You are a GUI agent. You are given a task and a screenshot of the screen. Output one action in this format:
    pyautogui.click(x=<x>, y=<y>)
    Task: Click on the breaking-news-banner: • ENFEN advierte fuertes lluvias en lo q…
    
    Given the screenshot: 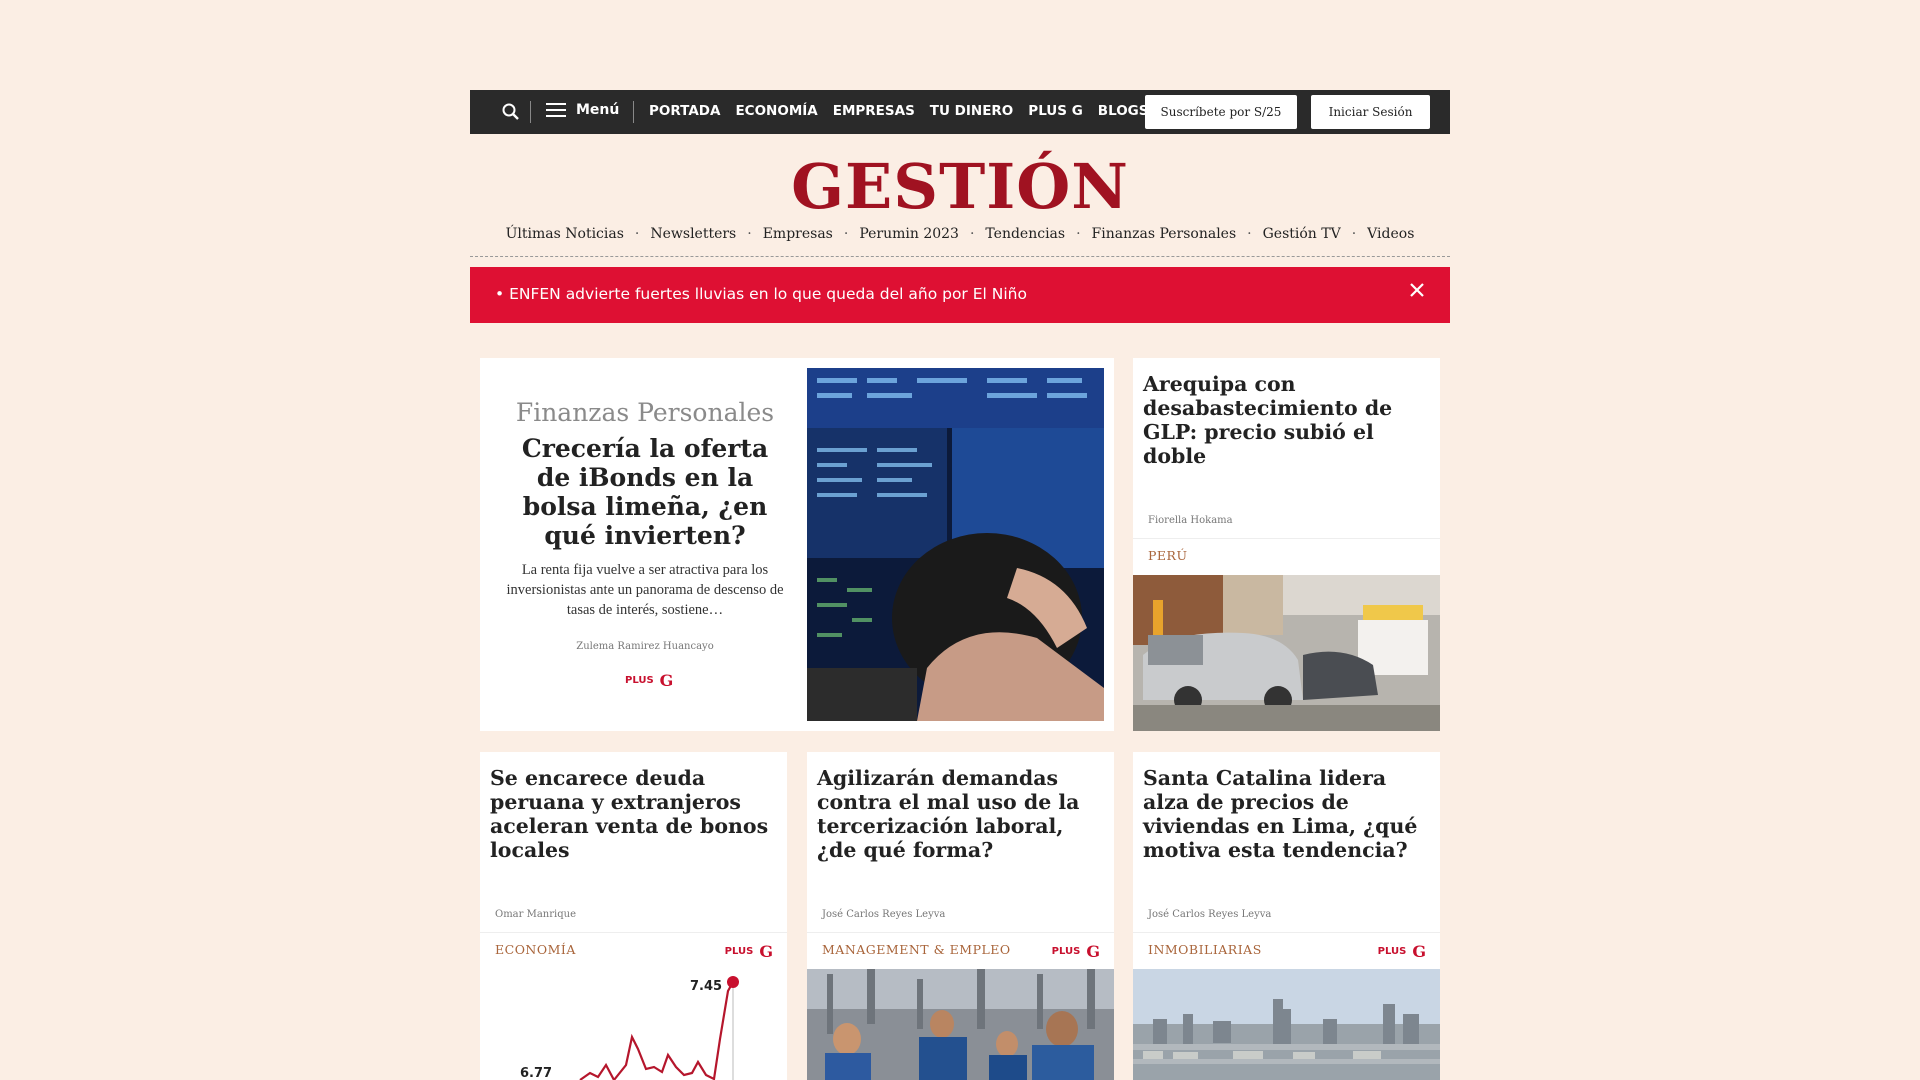 What is the action you would take?
    pyautogui.click(x=960, y=295)
    